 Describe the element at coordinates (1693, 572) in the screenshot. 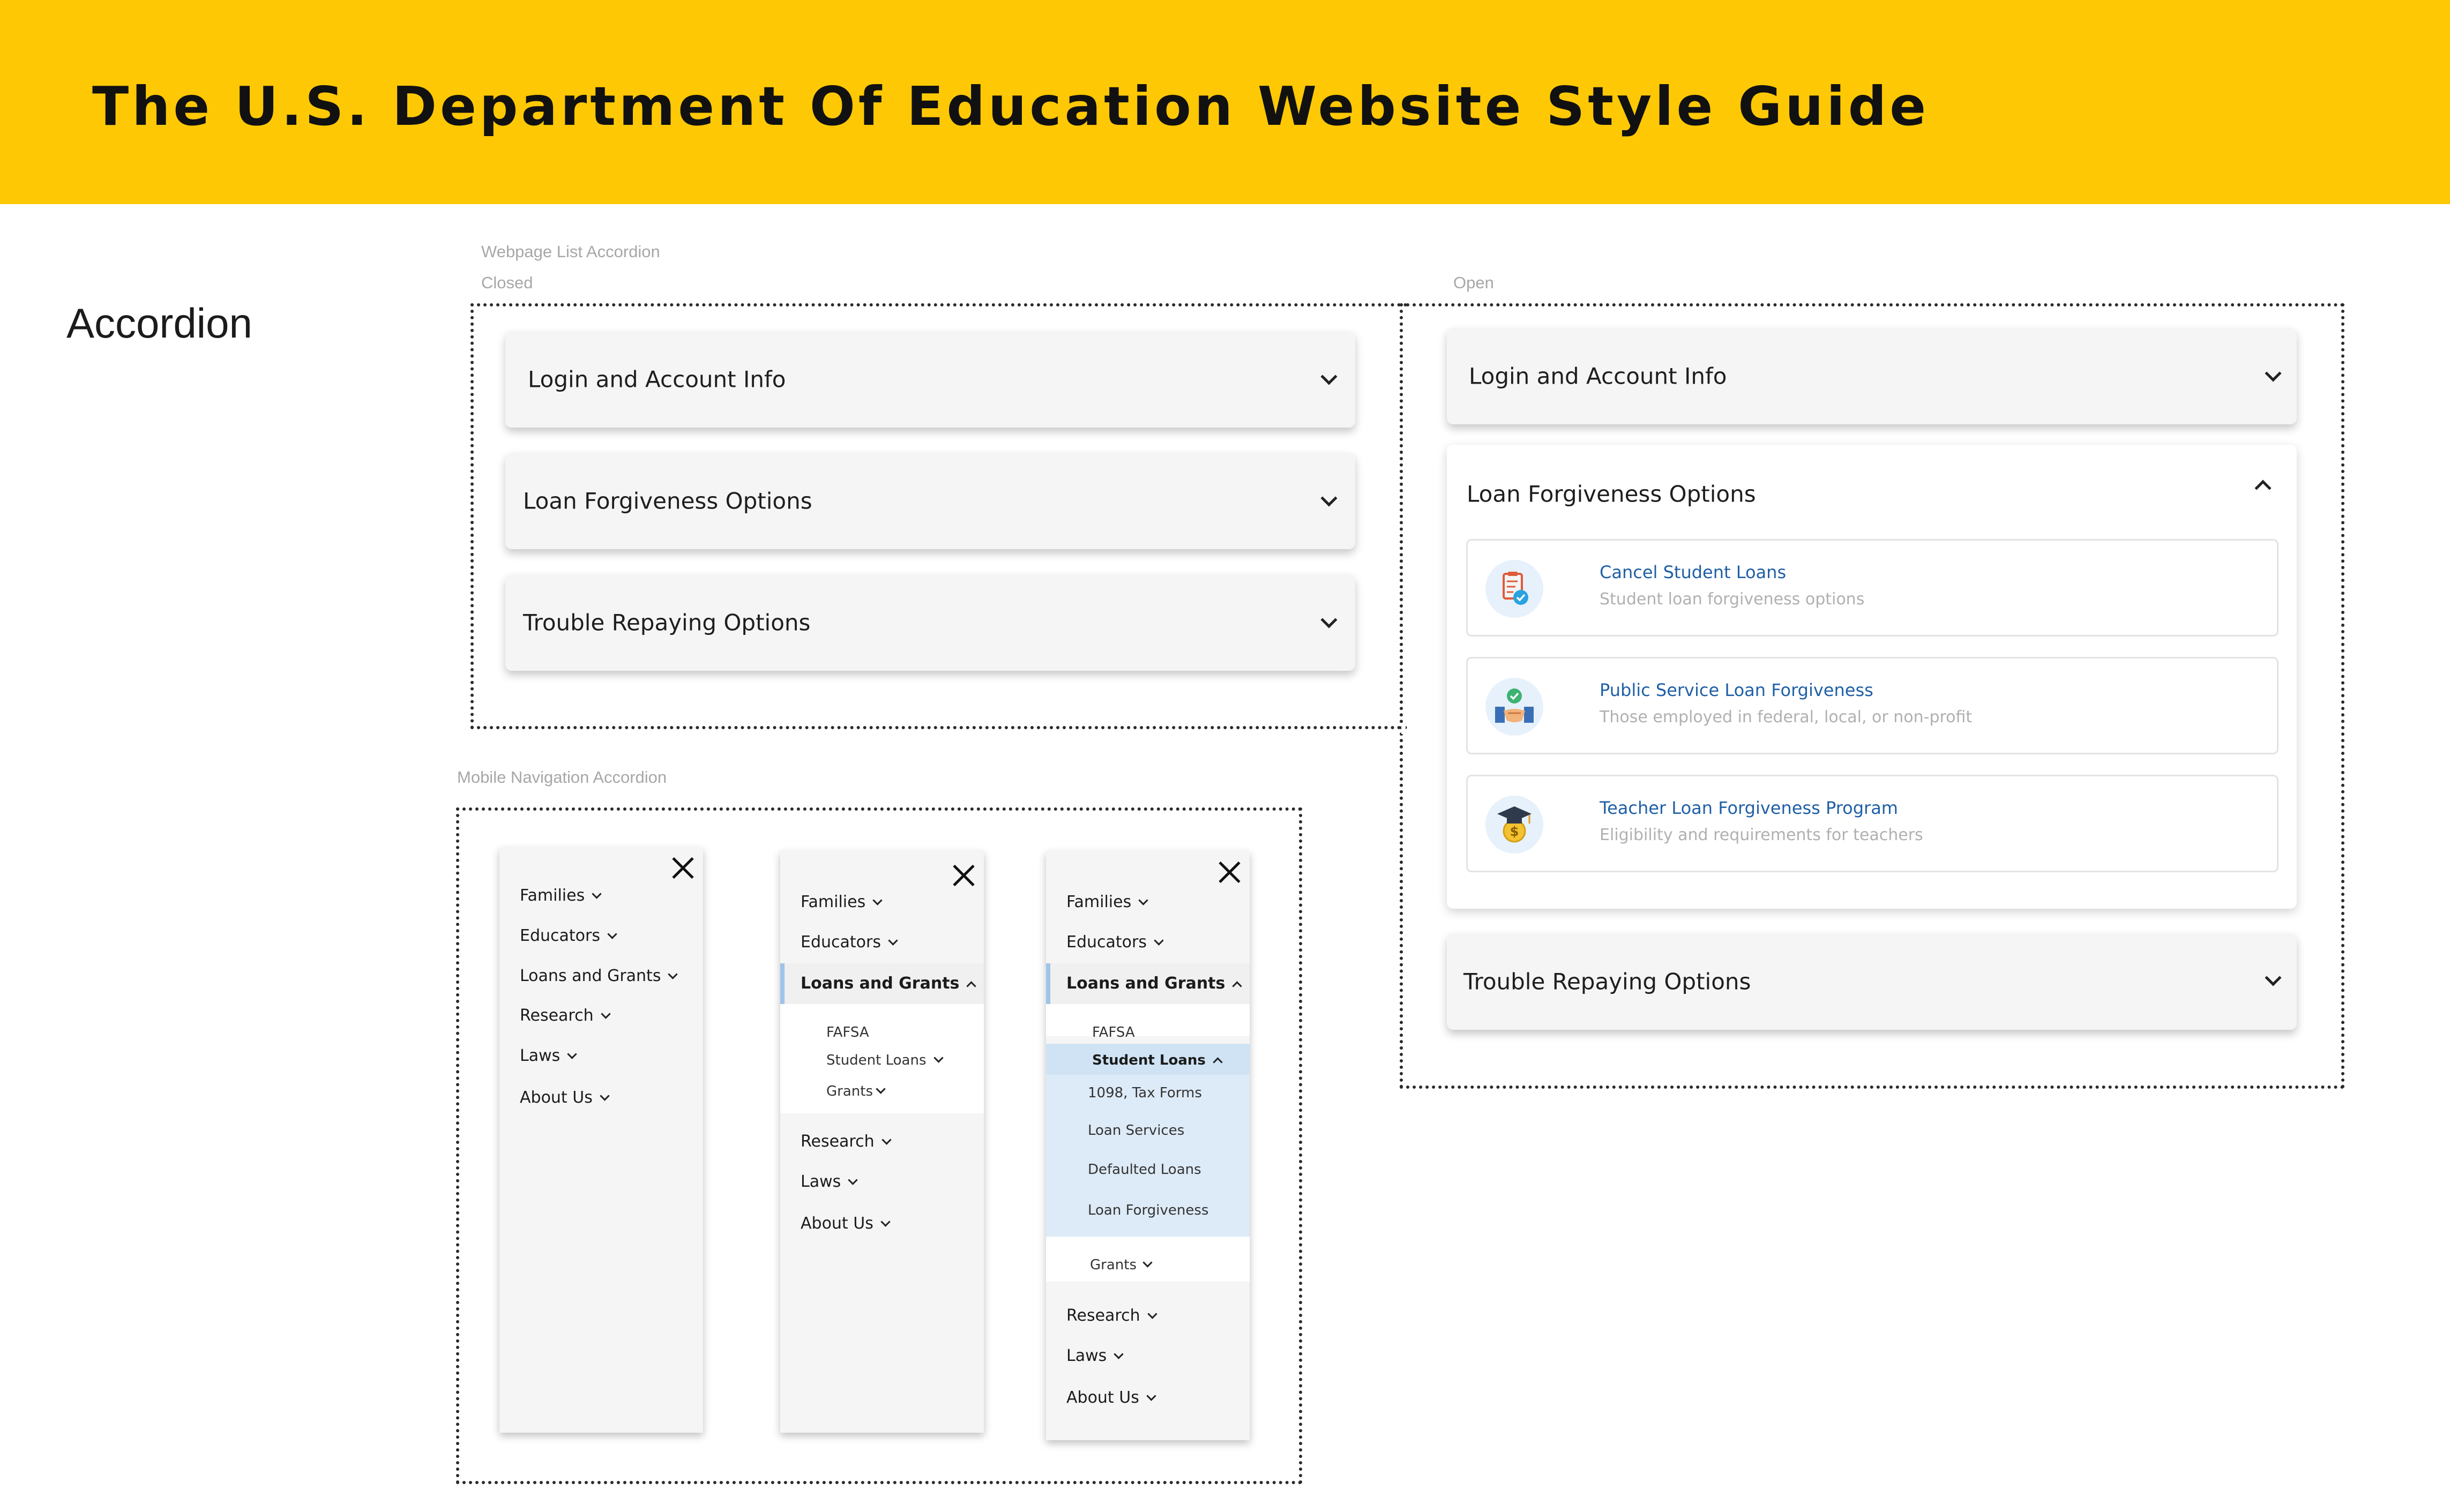

I see `card-title: Cancel Student Loans` at that location.